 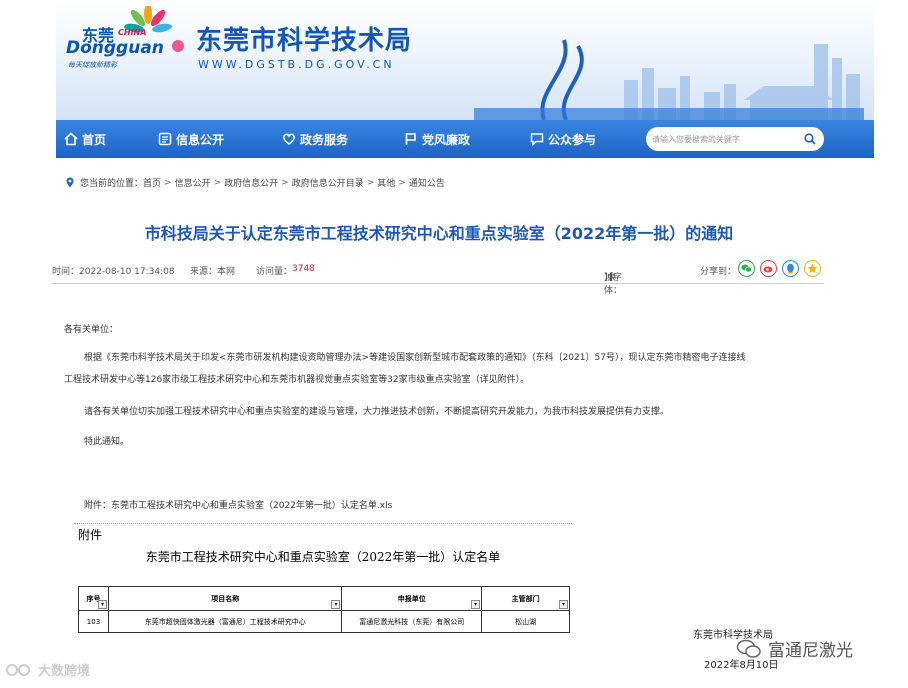 What do you see at coordinates (193, 182) in the screenshot?
I see `breadcrumb-info-public: 信息公开` at bounding box center [193, 182].